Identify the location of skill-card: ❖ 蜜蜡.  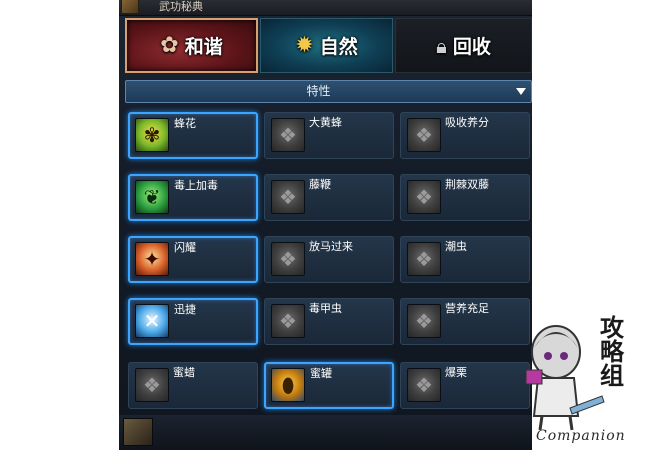
(193, 385).